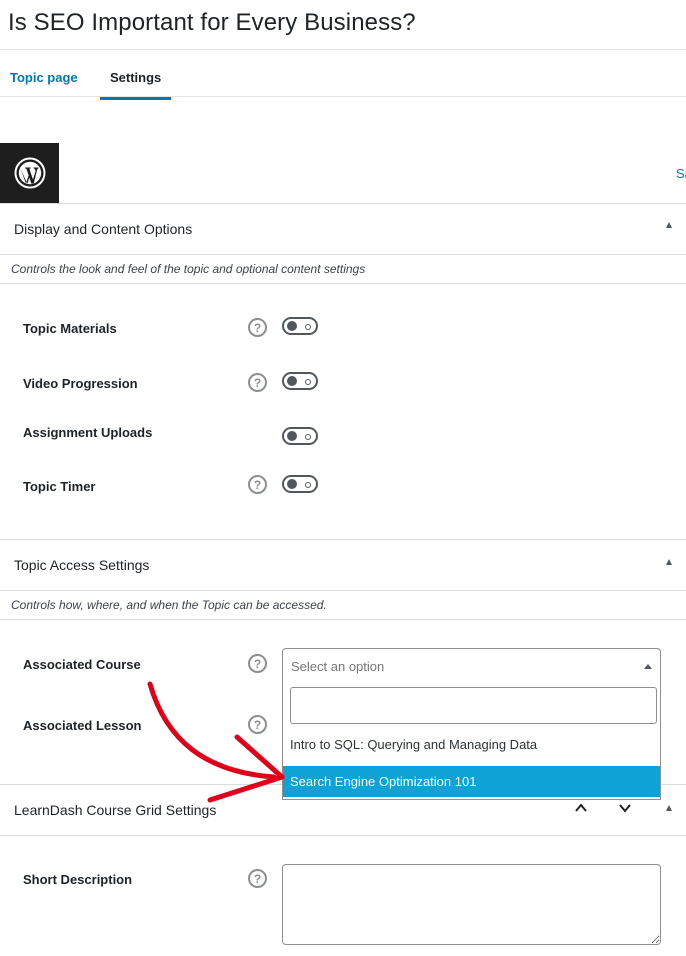 The width and height of the screenshot is (686, 956). Describe the element at coordinates (212, 22) in the screenshot. I see `page-title: Is SEO Important for Every Business?` at that location.